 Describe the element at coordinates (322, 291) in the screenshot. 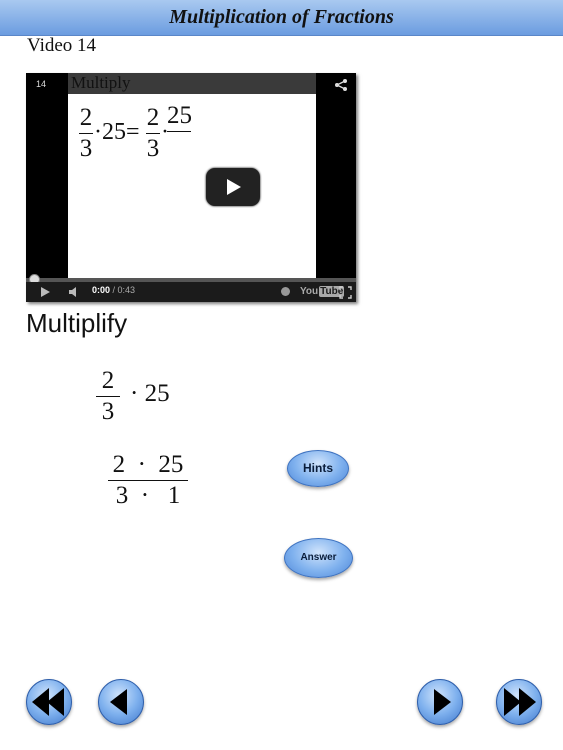

I see `youtube-logo: You Tube` at that location.